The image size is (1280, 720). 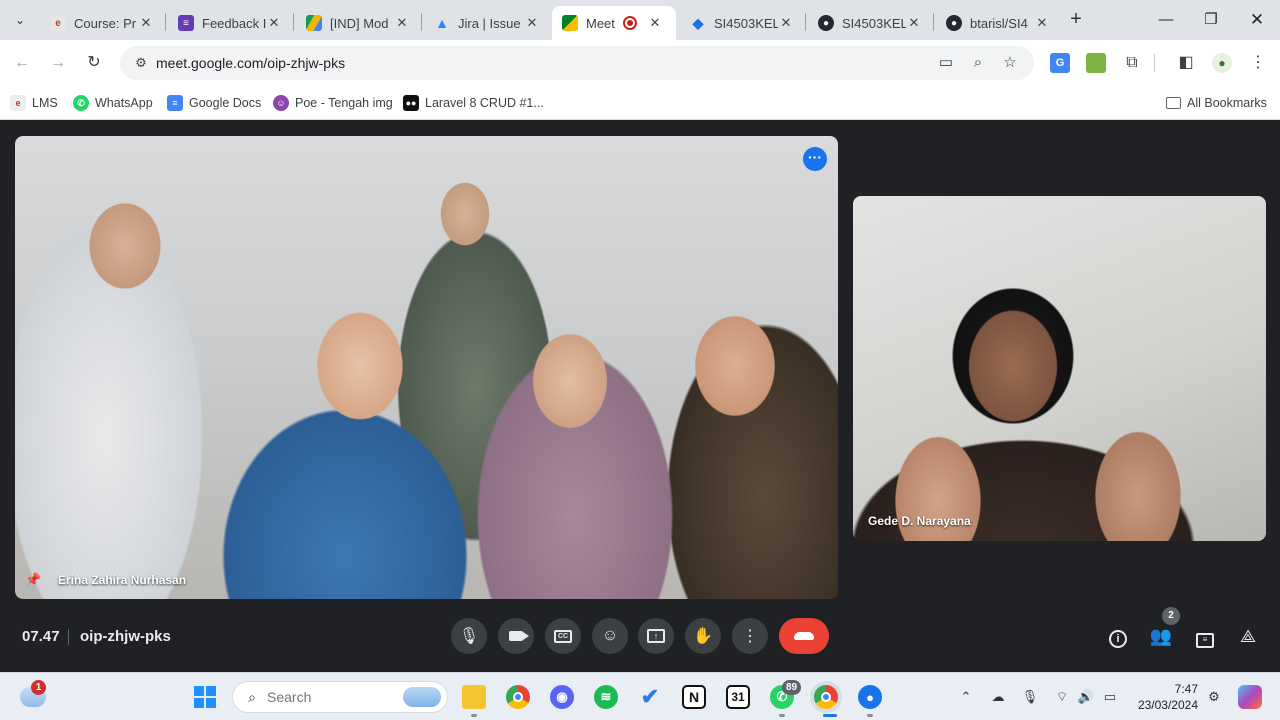 What do you see at coordinates (946, 63) in the screenshot?
I see `camera-icon: ▭` at bounding box center [946, 63].